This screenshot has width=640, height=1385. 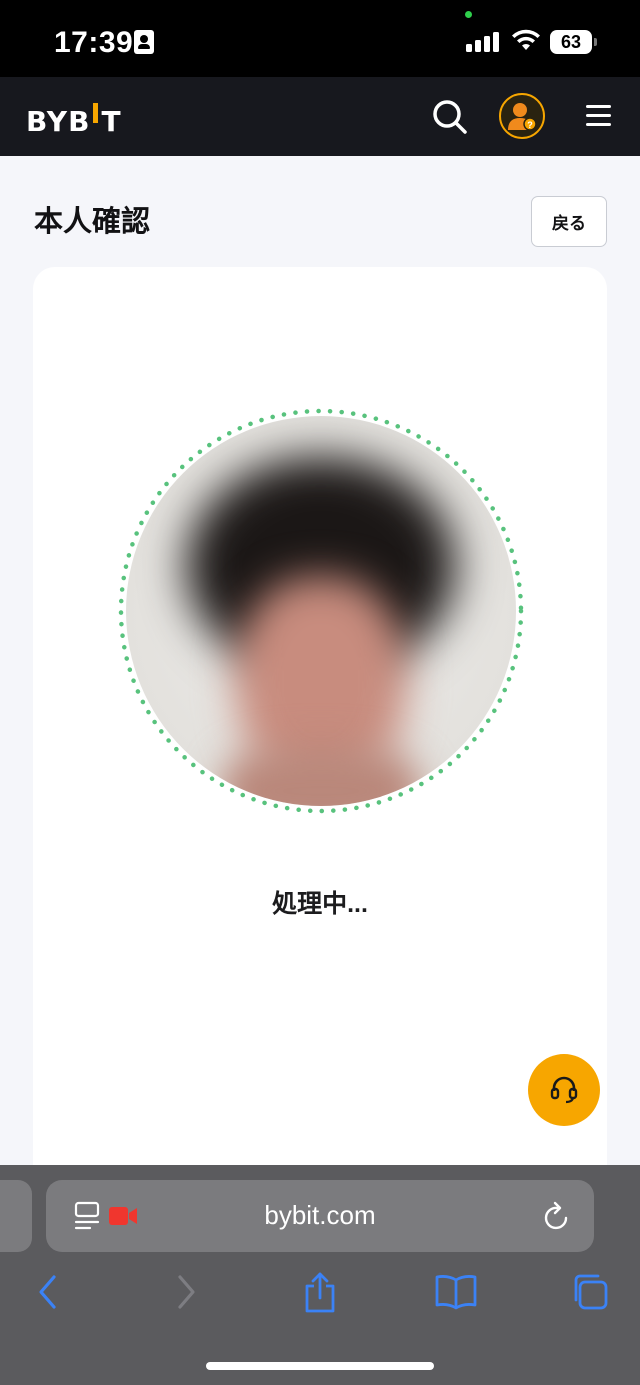 I want to click on bybit-logo: BYB T, so click(x=74, y=120).